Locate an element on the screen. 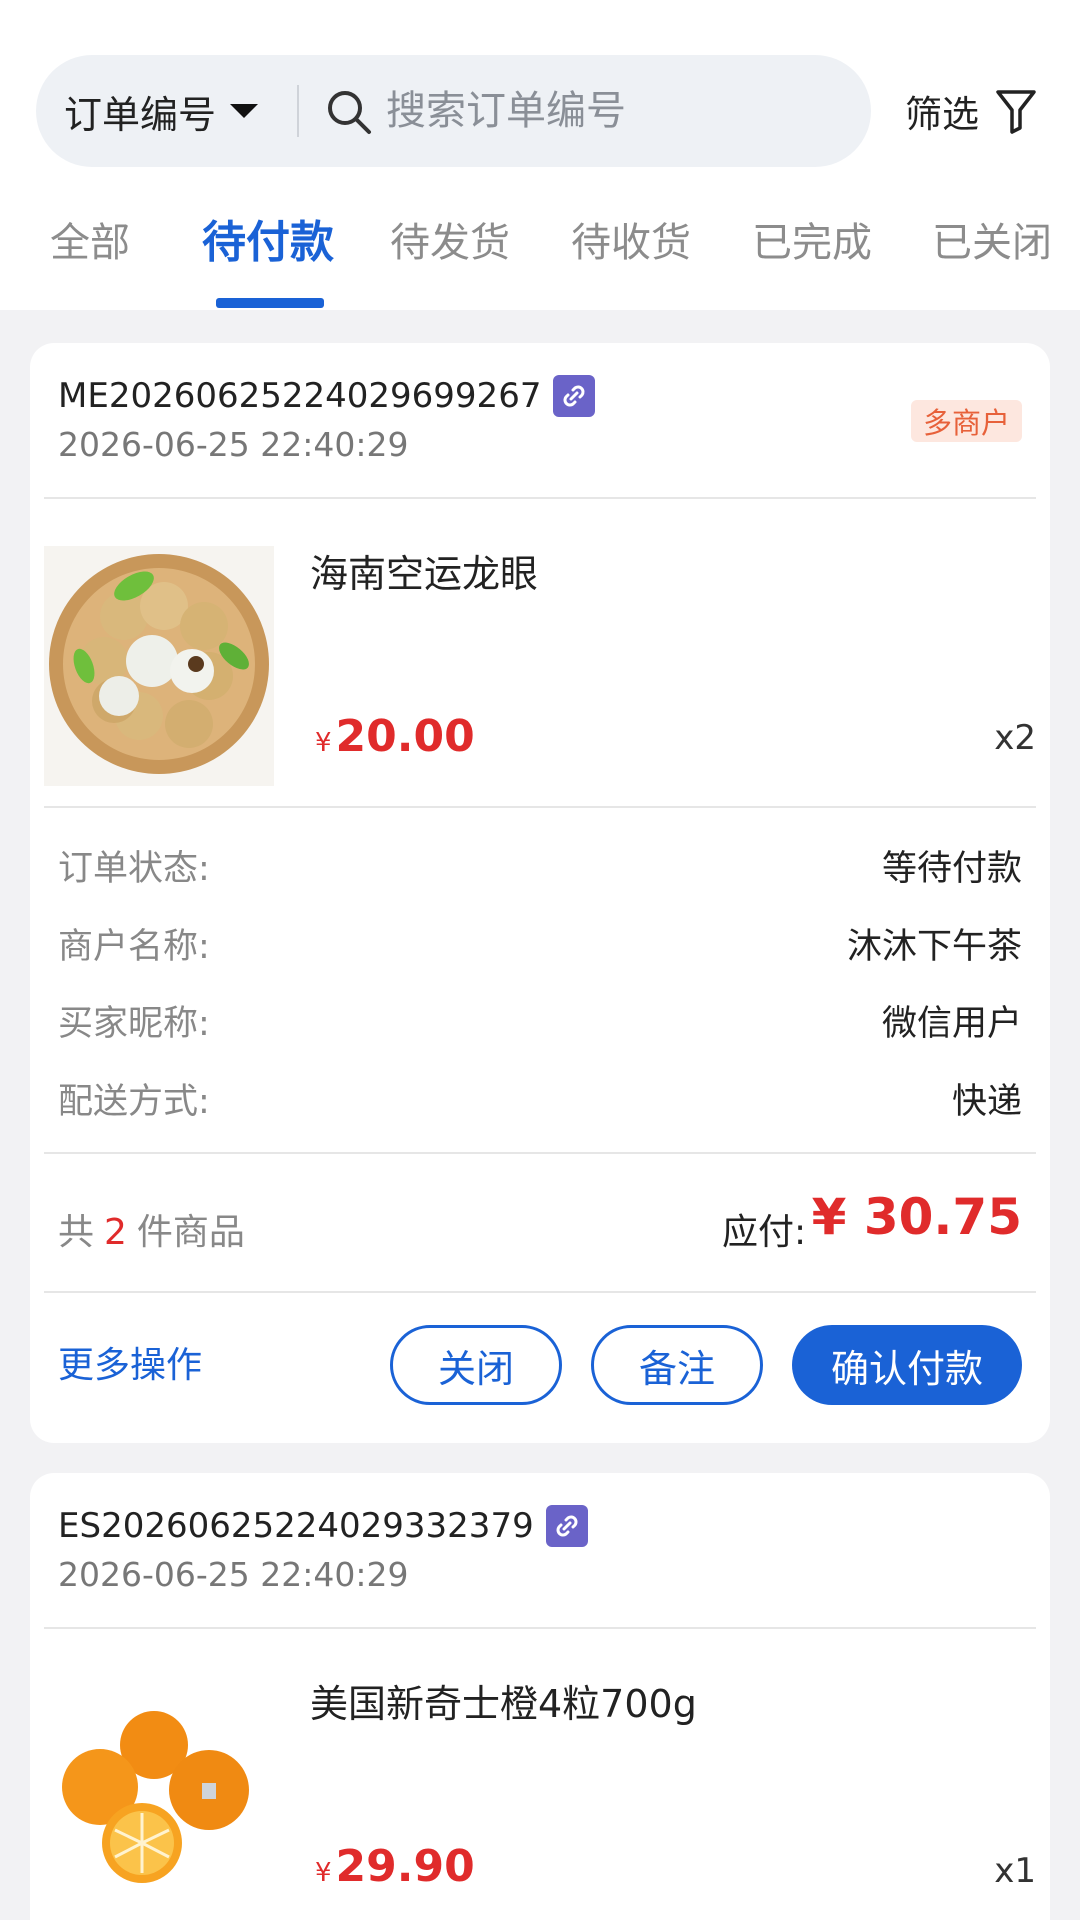 Image resolution: width=1080 pixels, height=1920 pixels. order-number-text: ES20260625224029332379 is located at coordinates (296, 1526).